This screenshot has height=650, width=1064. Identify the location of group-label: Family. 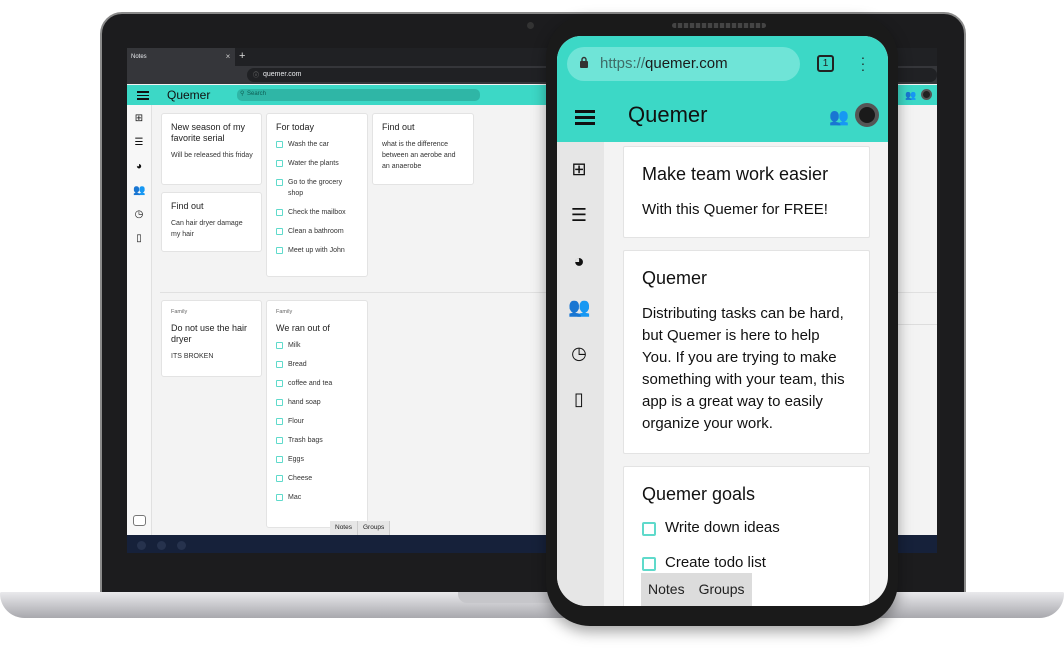
(284, 312).